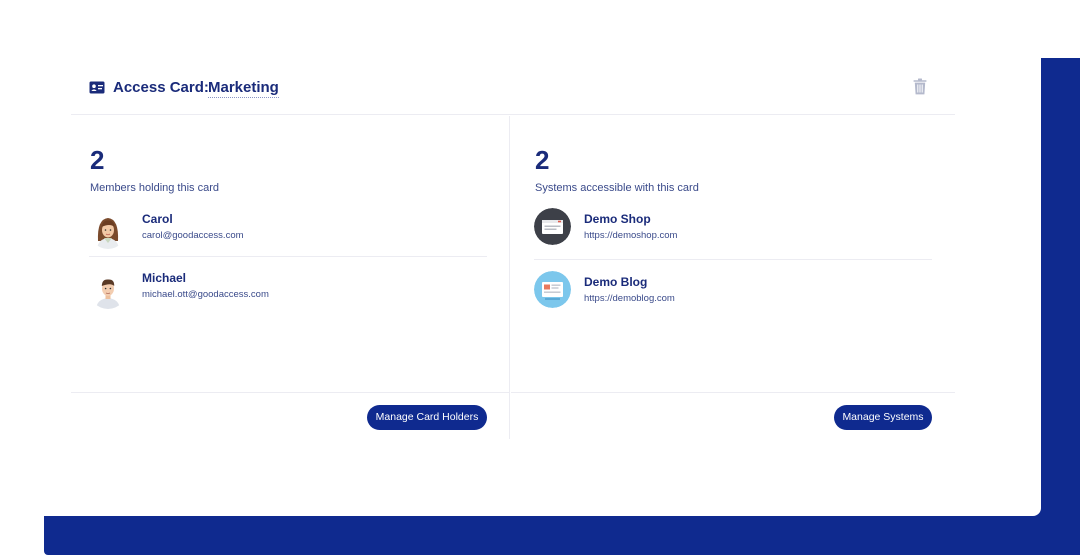  I want to click on shop-system-icon, so click(552, 226).